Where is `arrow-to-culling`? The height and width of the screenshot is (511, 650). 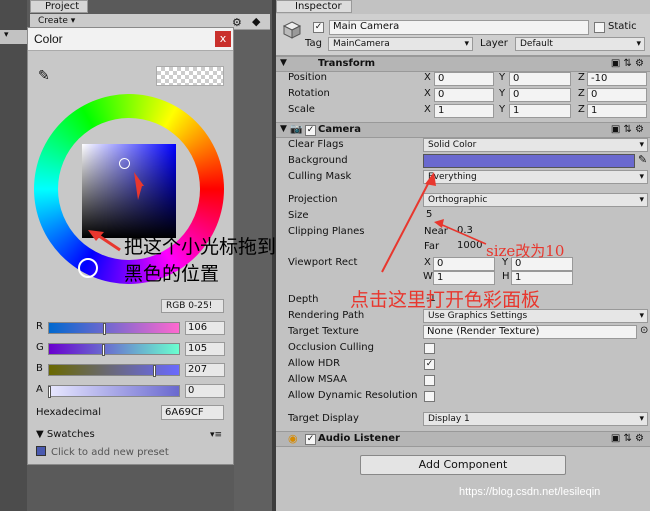
arrow-to-culling is located at coordinates (406, 226).